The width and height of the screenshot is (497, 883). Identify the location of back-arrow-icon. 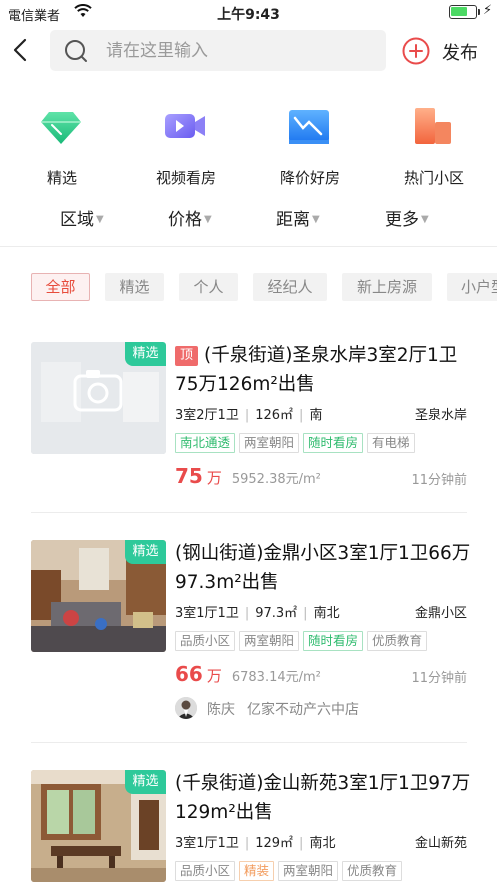
(21, 50).